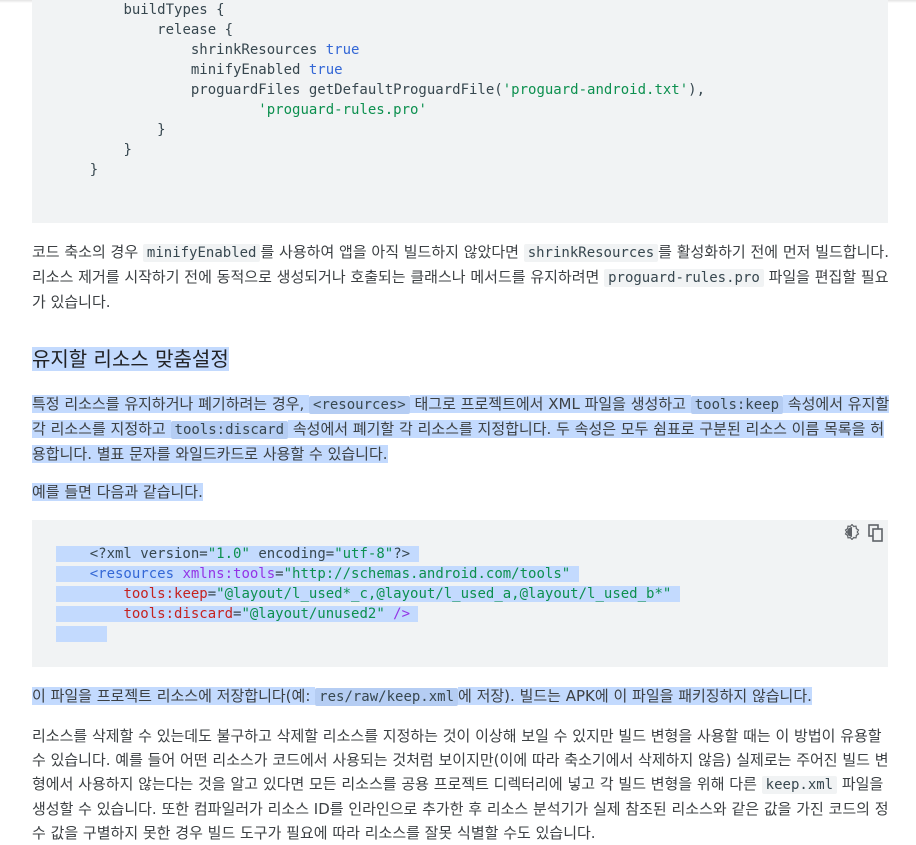 Image resolution: width=916 pixels, height=845 pixels. I want to click on code-toolbar, so click(864, 533).